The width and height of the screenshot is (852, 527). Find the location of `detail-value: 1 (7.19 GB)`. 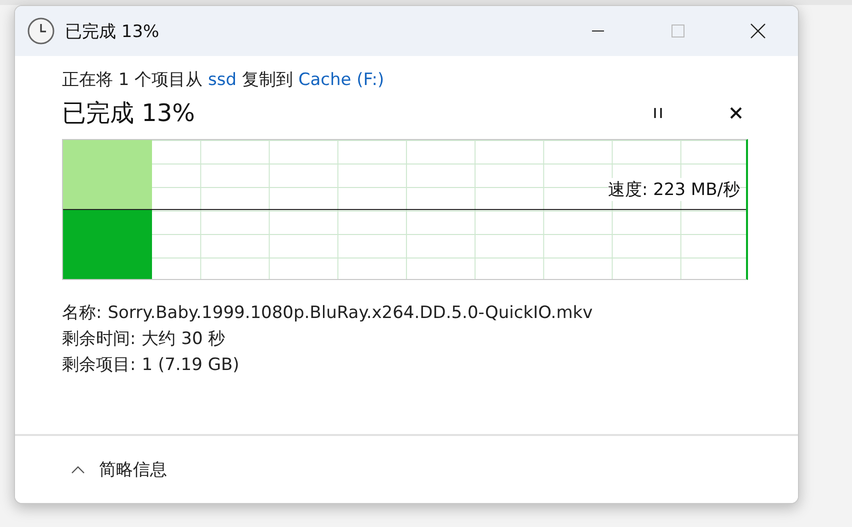

detail-value: 1 (7.19 GB) is located at coordinates (191, 365).